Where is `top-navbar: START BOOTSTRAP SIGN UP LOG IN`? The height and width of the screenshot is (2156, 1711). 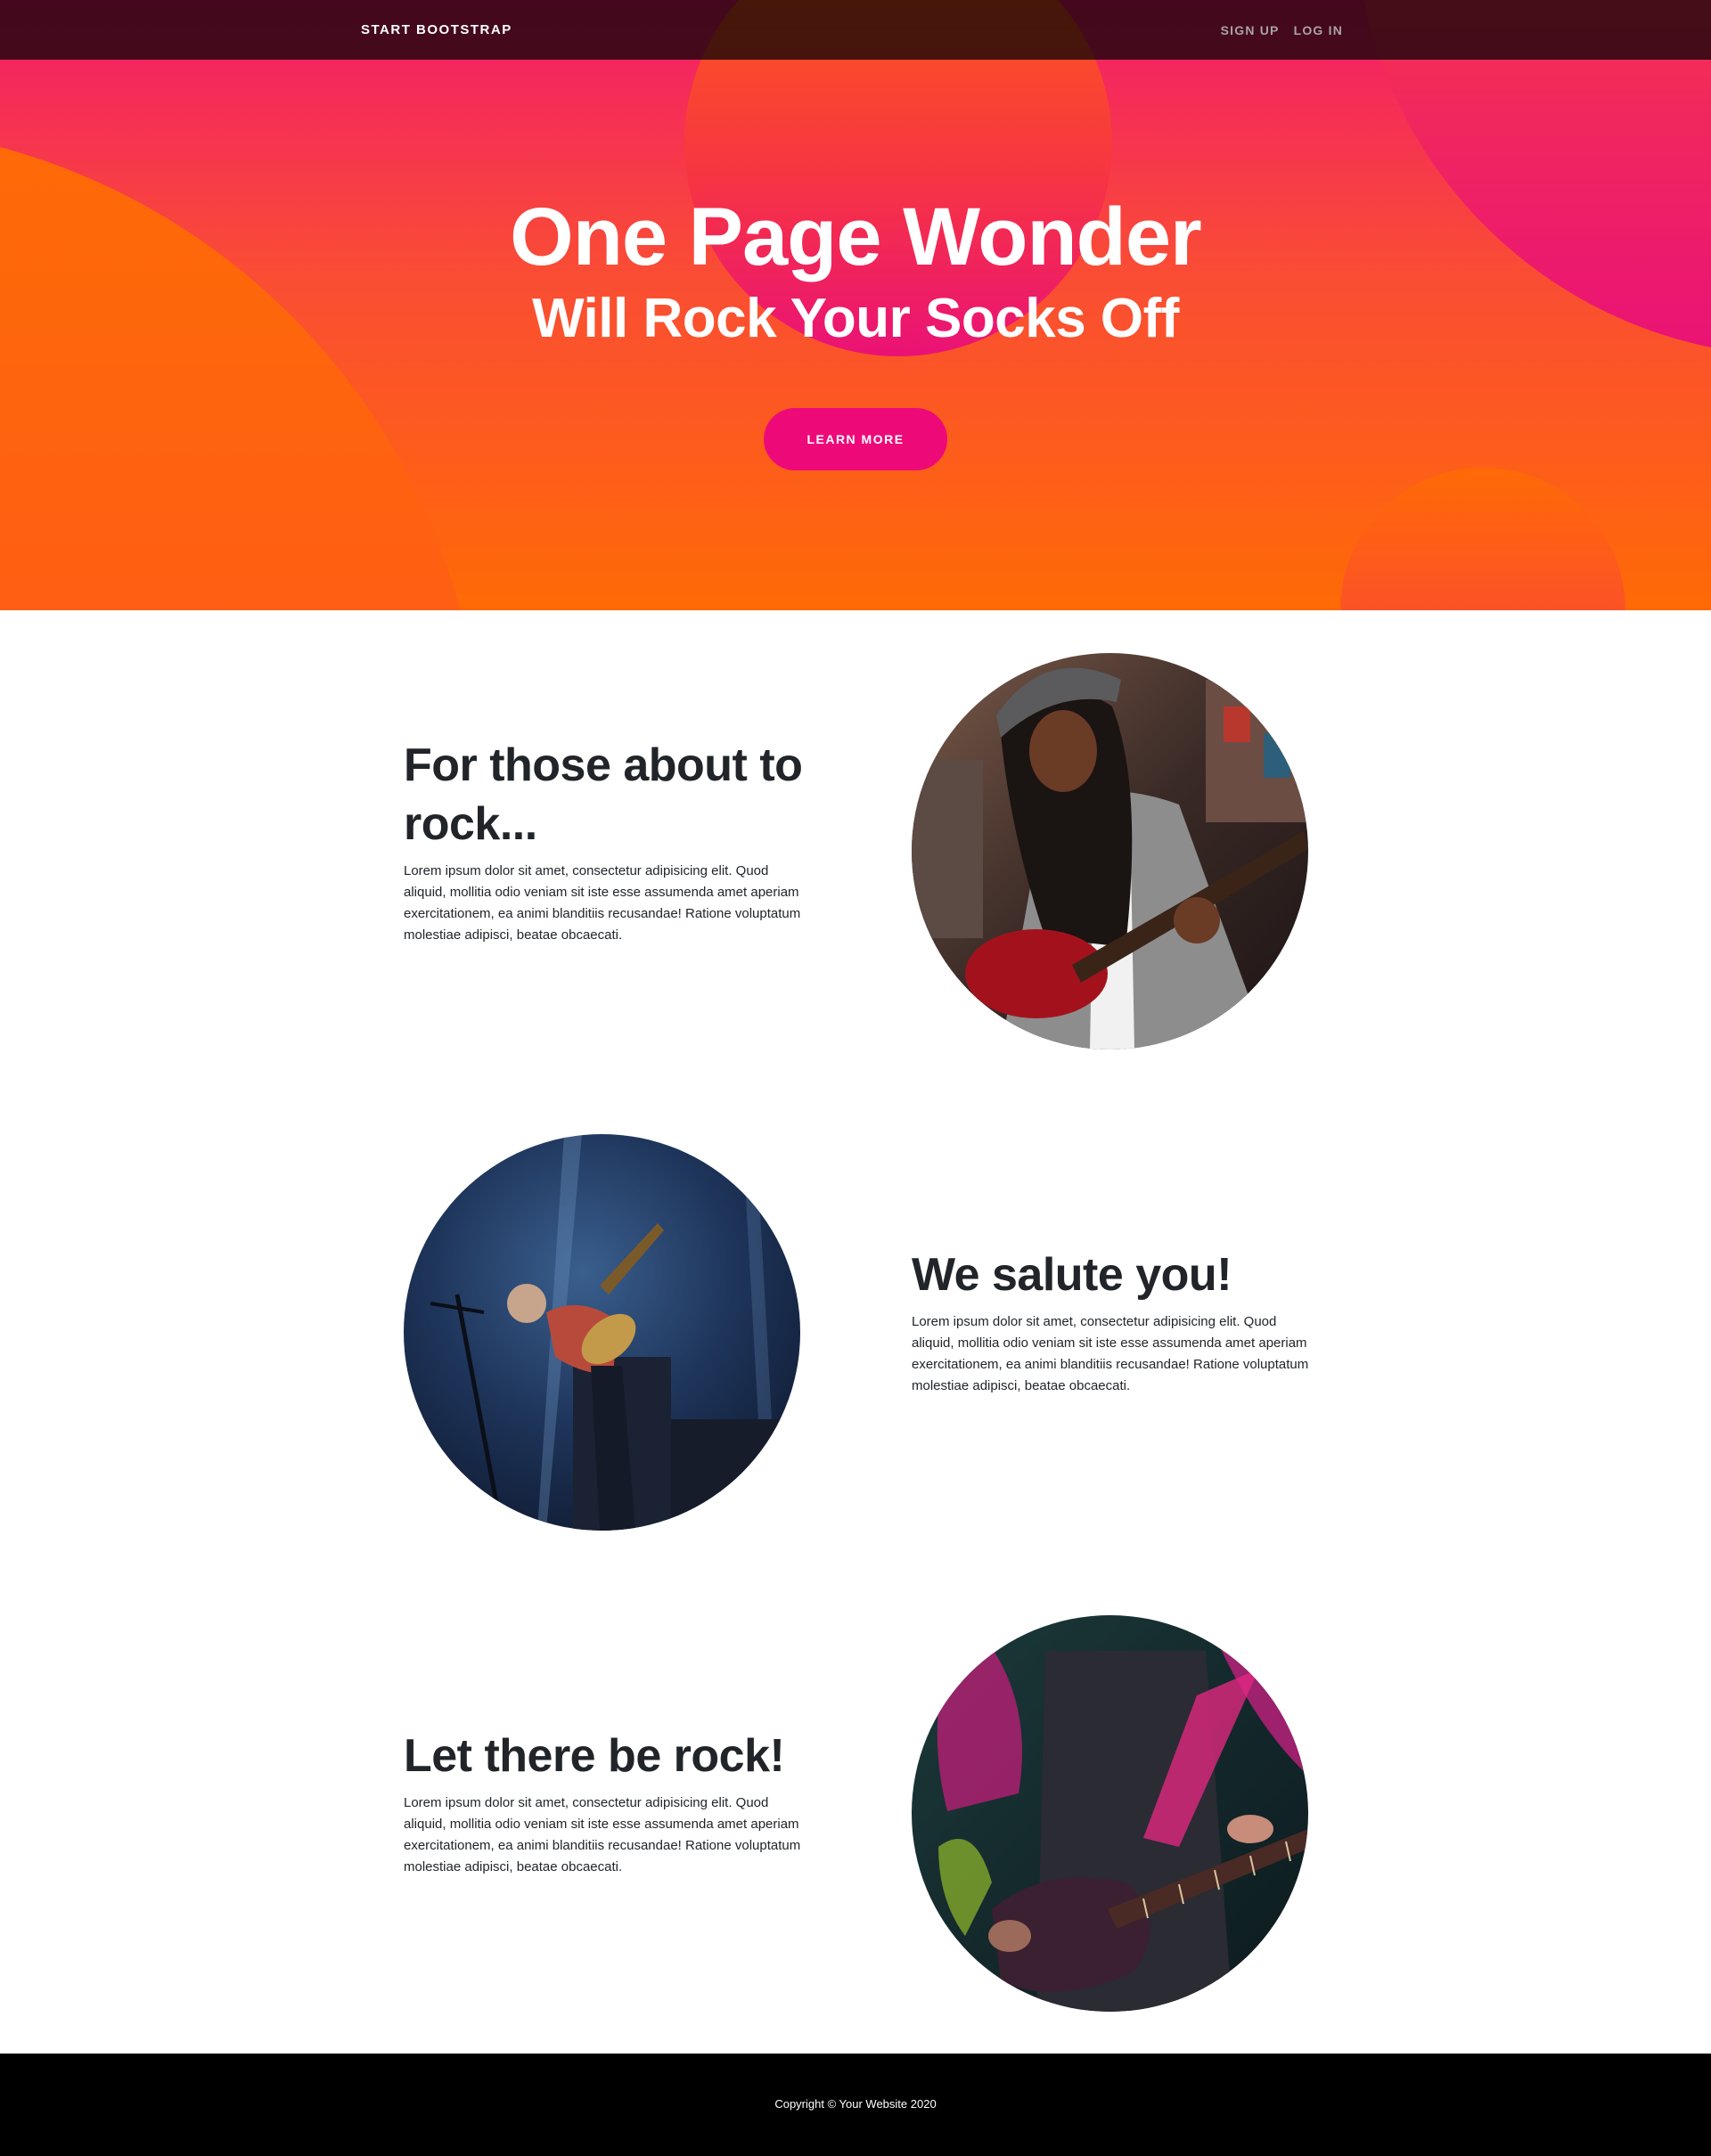 top-navbar: START BOOTSTRAP SIGN UP LOG IN is located at coordinates (855, 30).